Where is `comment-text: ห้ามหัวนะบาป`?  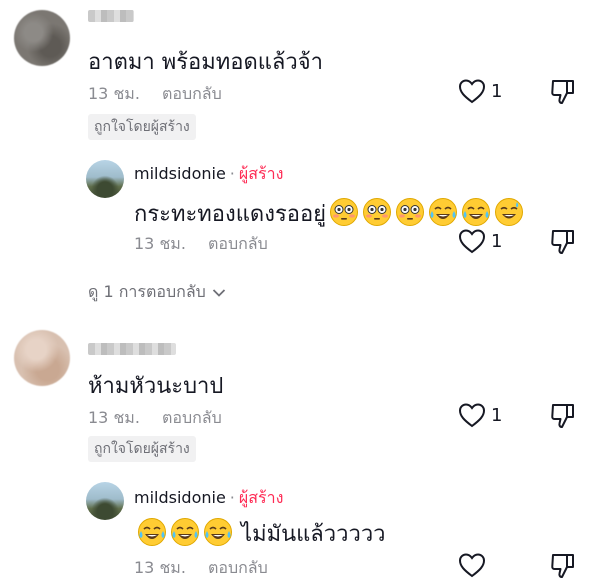 comment-text: ห้ามหัวนะบาป is located at coordinates (156, 386).